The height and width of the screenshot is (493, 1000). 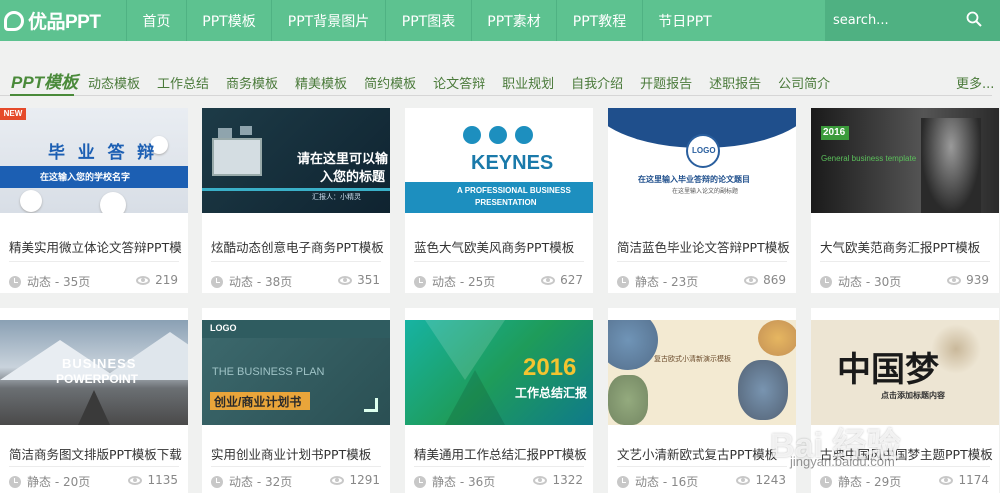 What do you see at coordinates (774, 280) in the screenshot?
I see `view-count: 869` at bounding box center [774, 280].